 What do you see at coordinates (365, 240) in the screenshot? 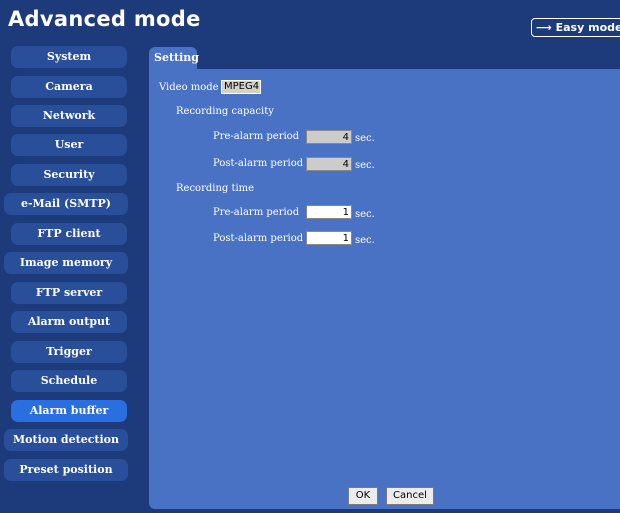
I see `time-post-alarm-unit: sec.` at bounding box center [365, 240].